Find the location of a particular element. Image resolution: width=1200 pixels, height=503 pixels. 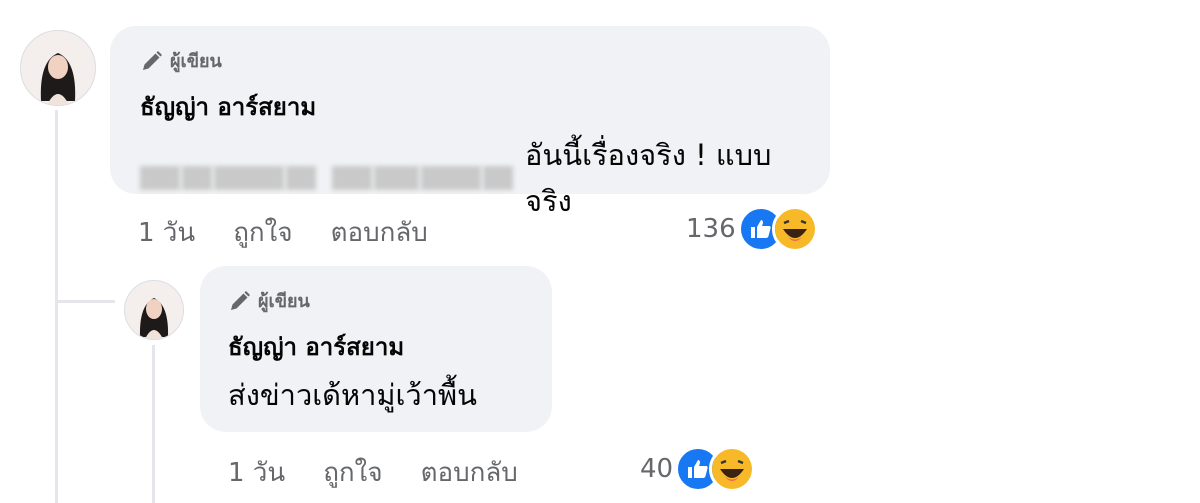

reaction-count: 40 is located at coordinates (657, 469).